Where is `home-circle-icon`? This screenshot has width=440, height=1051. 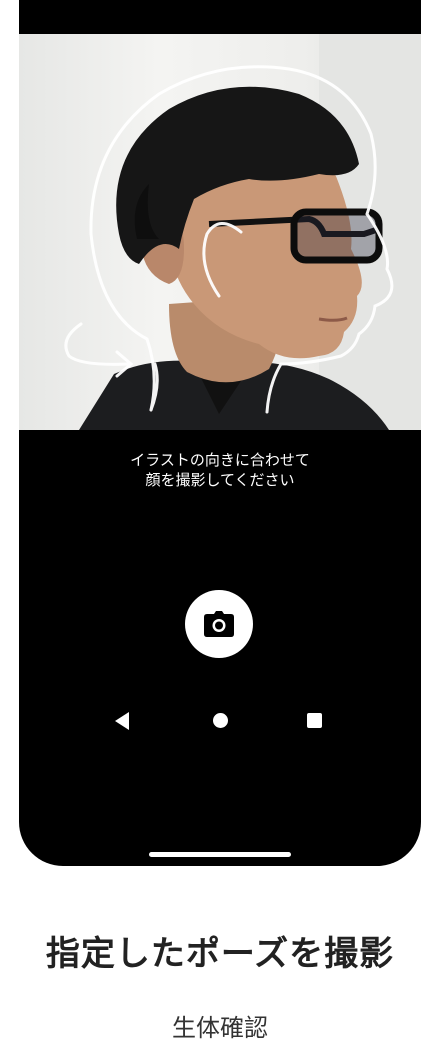 home-circle-icon is located at coordinates (220, 720).